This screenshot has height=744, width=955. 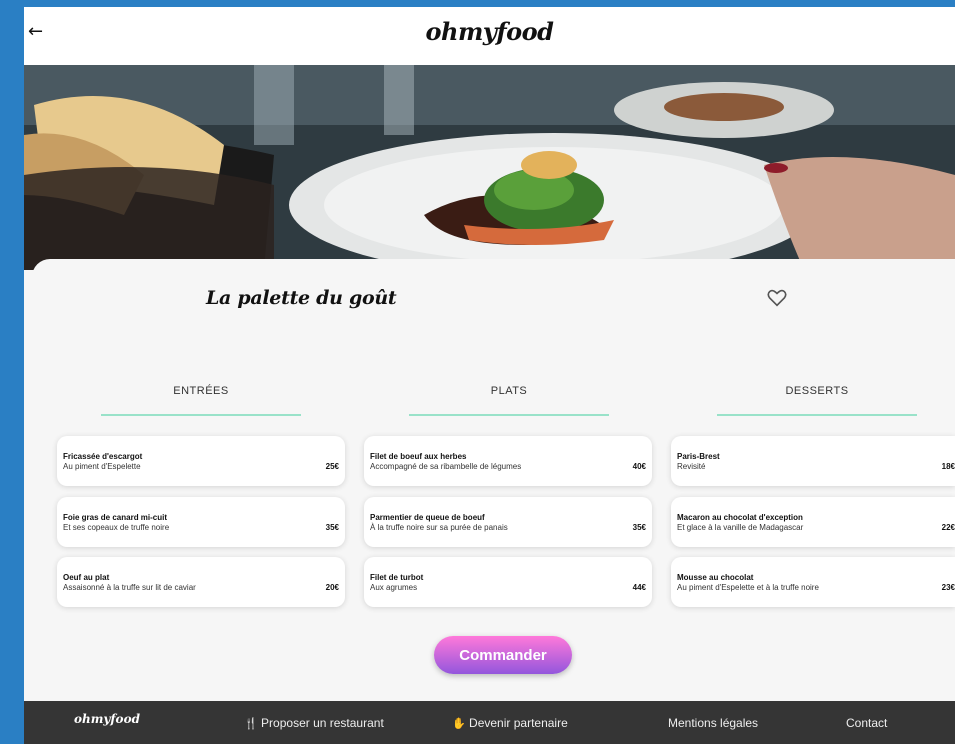 I want to click on dish-card: Paris-Brest Revisité 18€, so click(x=813, y=461).